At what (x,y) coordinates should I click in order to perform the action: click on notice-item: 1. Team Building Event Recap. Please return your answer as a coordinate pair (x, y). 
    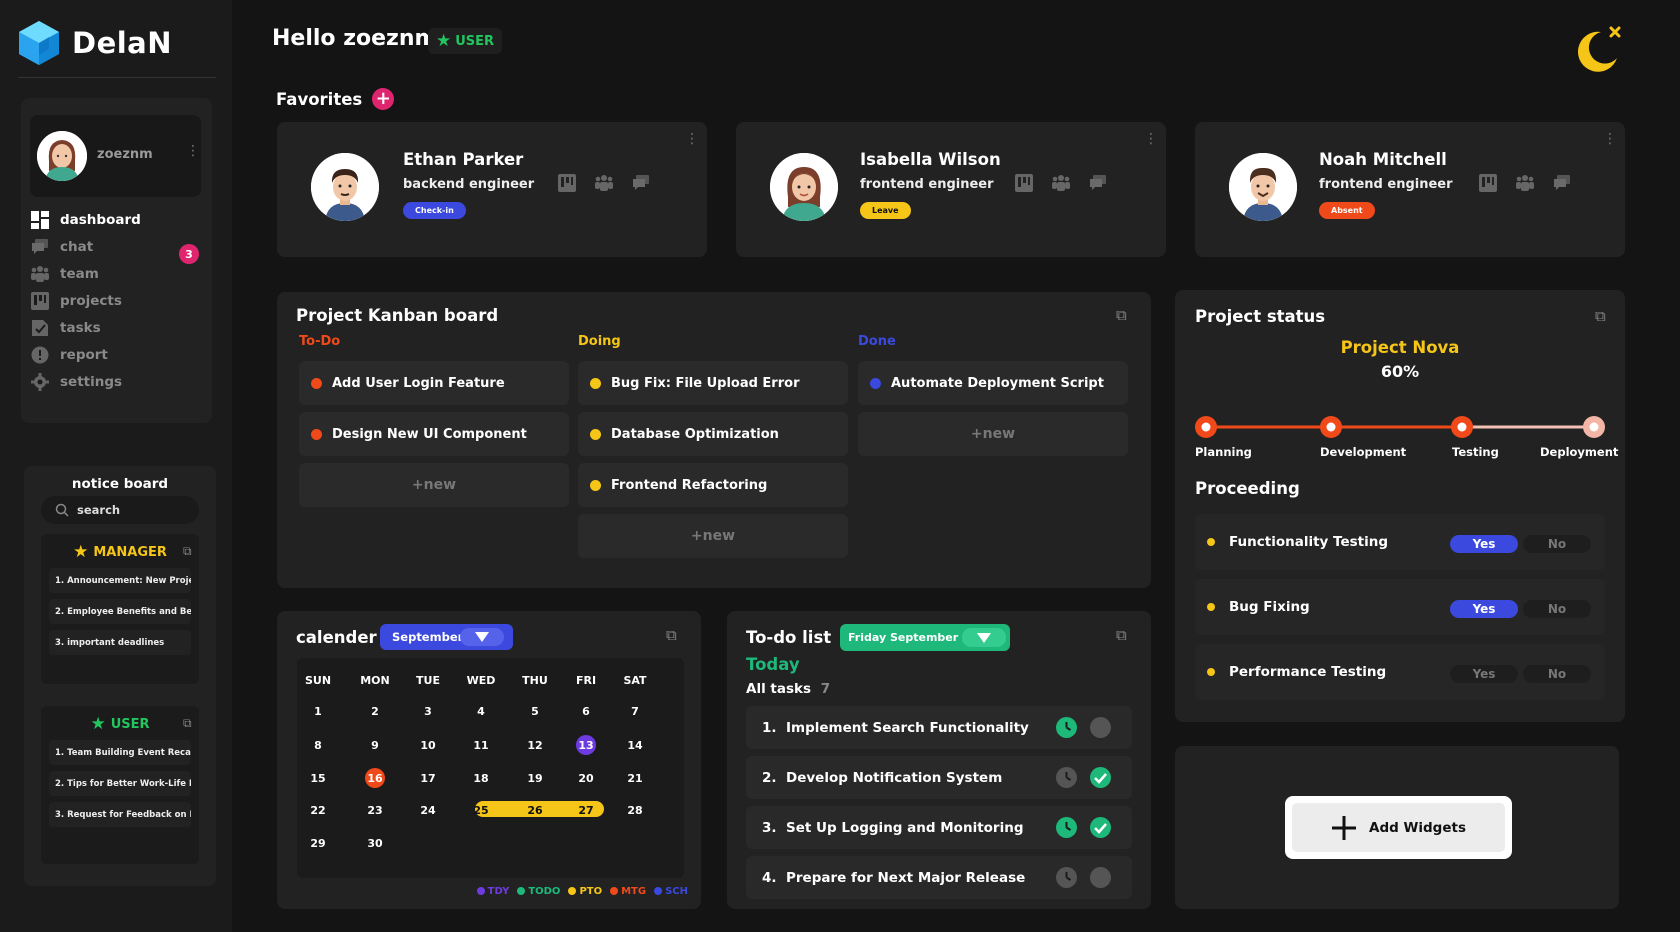
    Looking at the image, I should click on (120, 752).